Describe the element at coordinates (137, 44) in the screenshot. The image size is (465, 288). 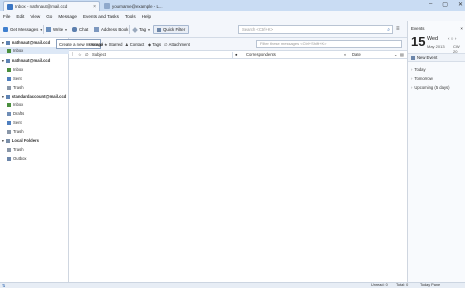
I see `contact-label: Contact` at that location.